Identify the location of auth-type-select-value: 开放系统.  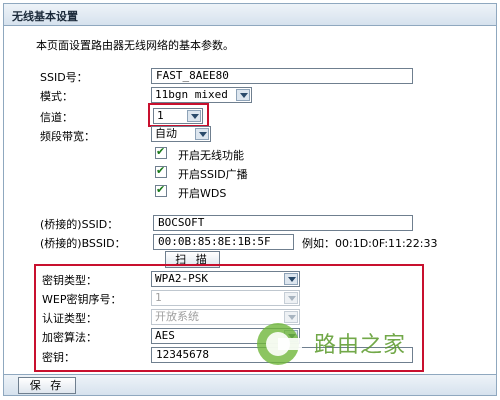
(177, 316).